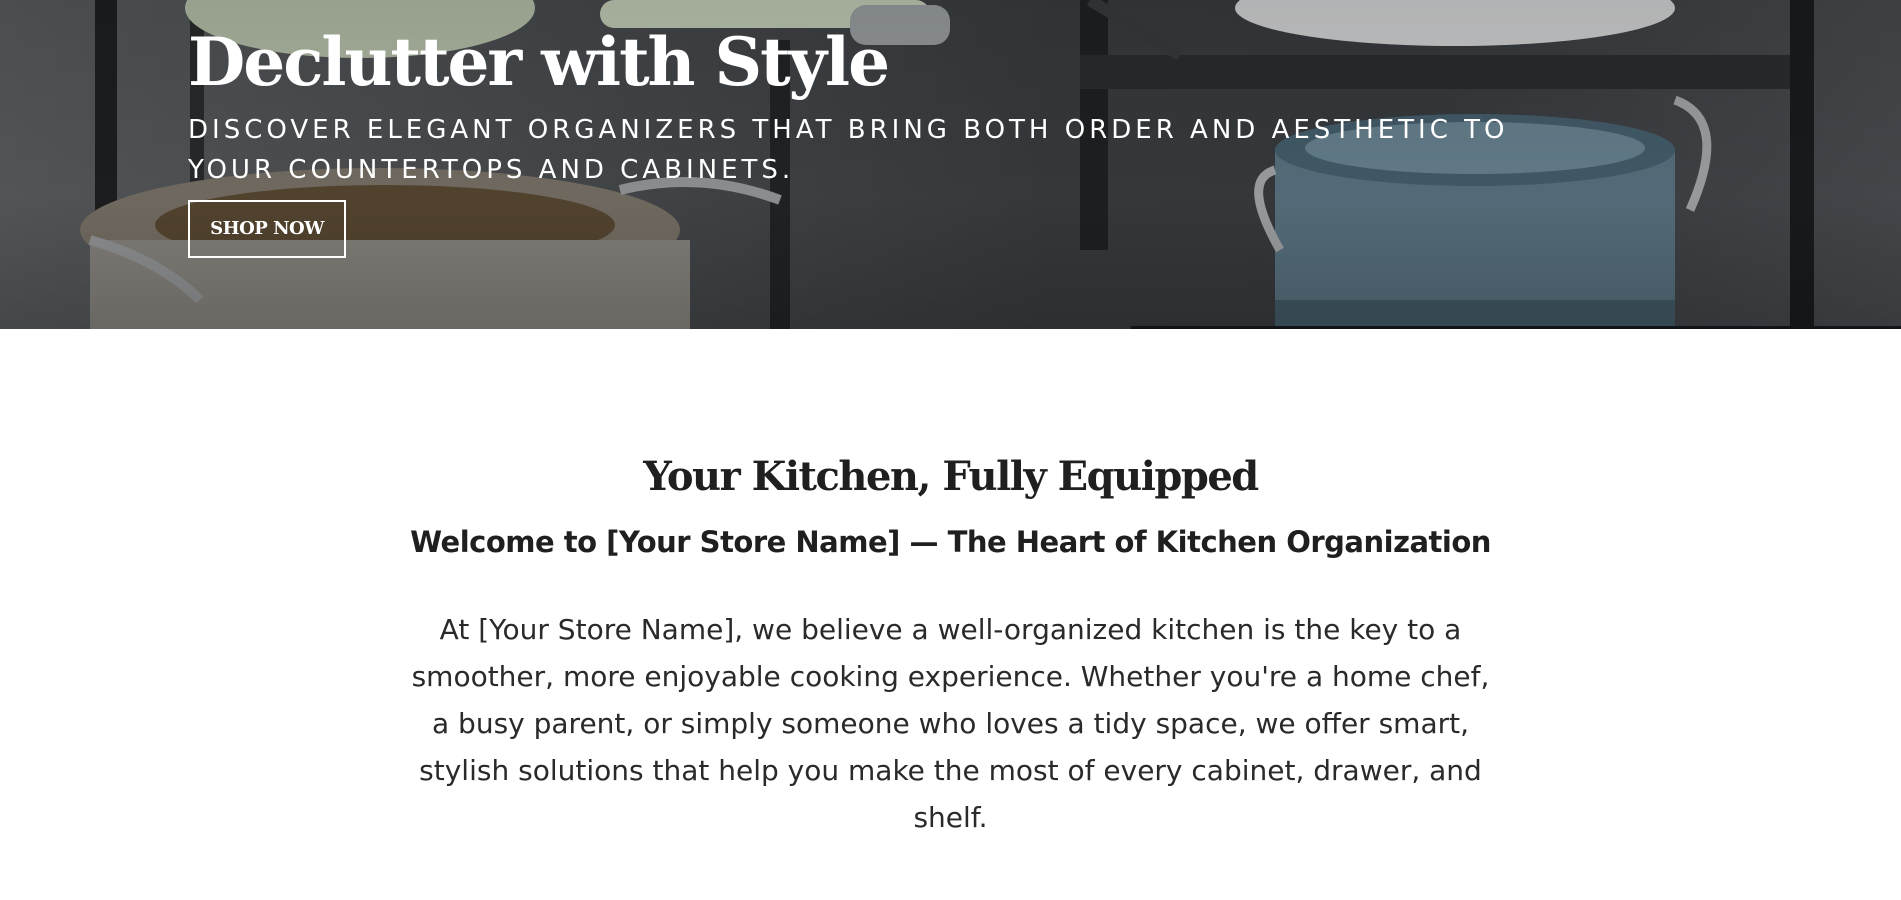 The image size is (1901, 900). What do you see at coordinates (267, 229) in the screenshot?
I see `shop-now-button: SHOP NOW` at bounding box center [267, 229].